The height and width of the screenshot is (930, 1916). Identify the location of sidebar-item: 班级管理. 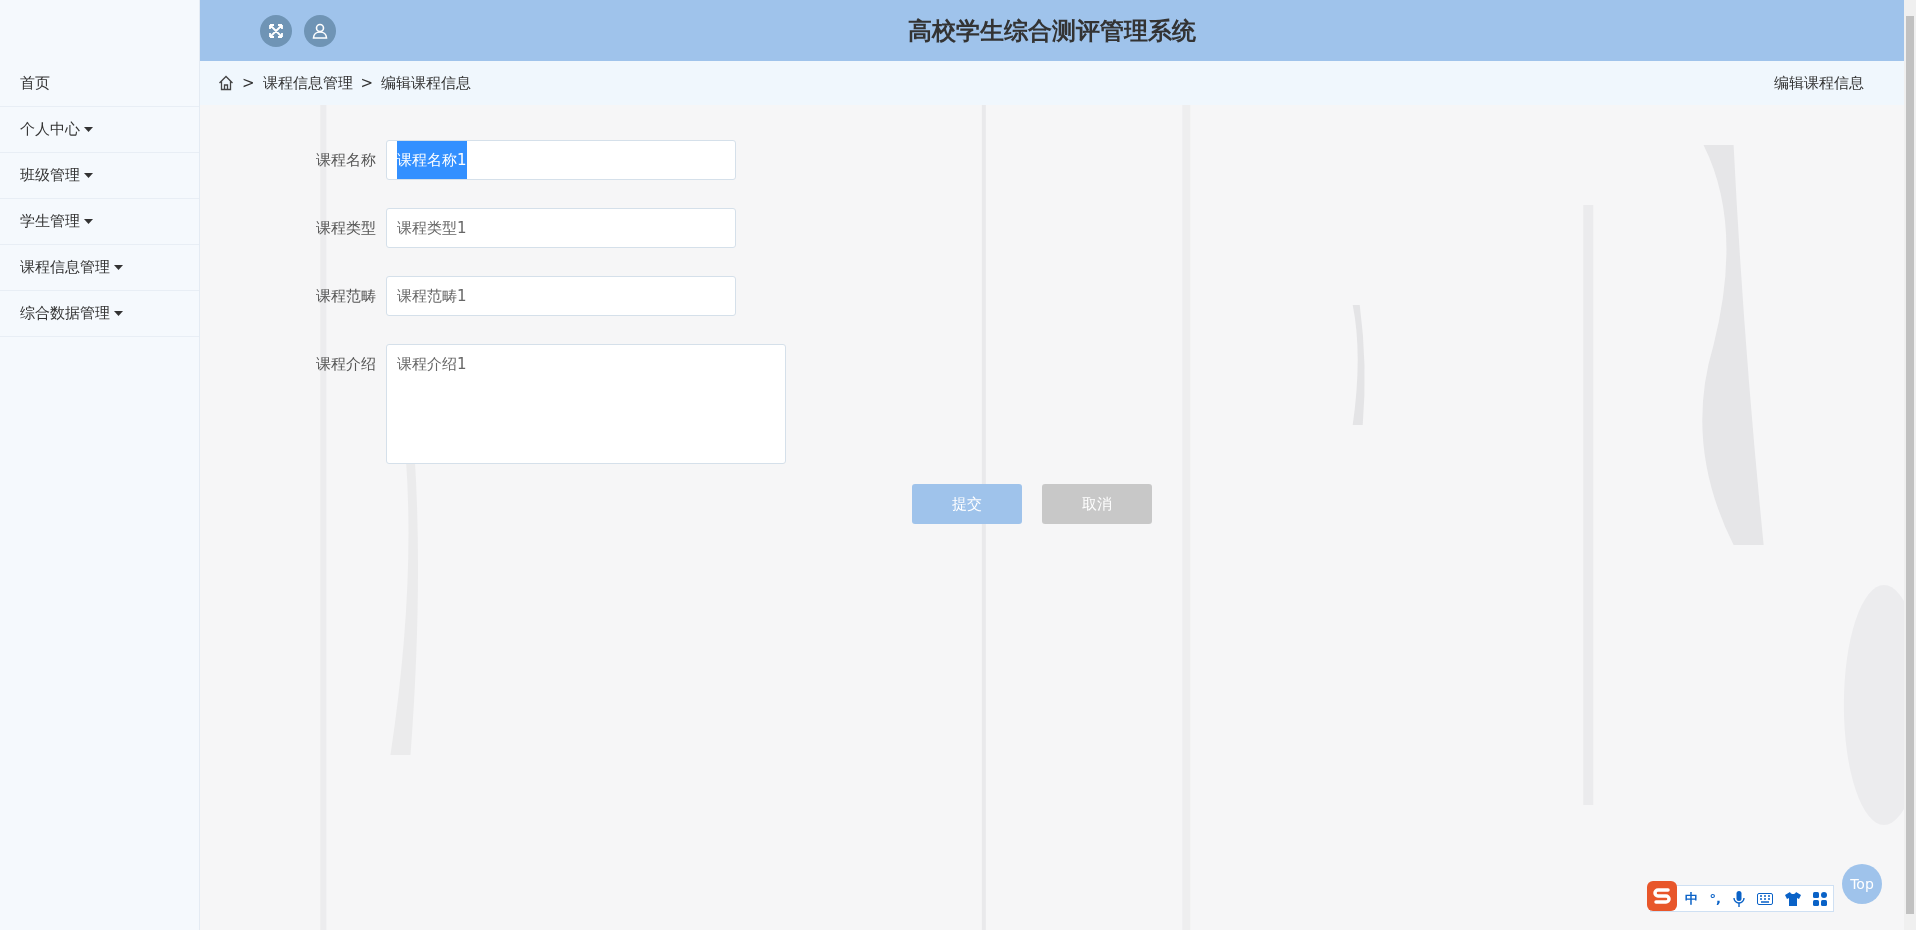
(99, 176).